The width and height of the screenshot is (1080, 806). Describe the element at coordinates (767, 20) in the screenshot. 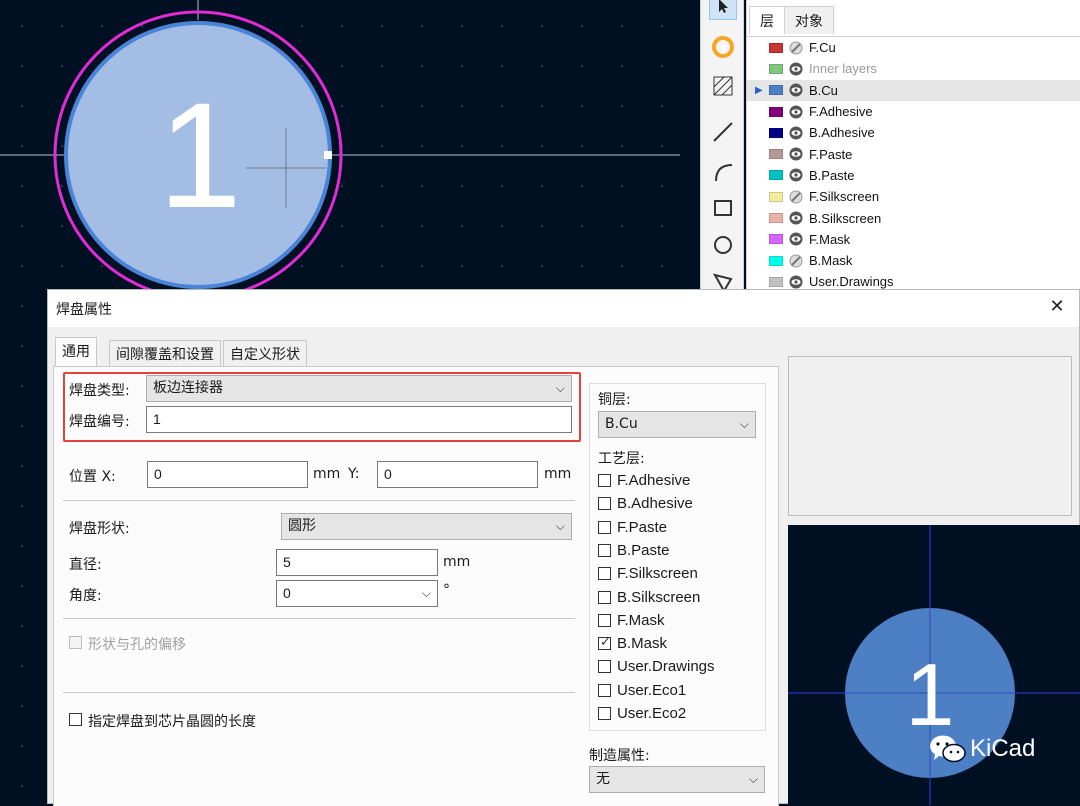

I see `tab-layers: 层` at that location.